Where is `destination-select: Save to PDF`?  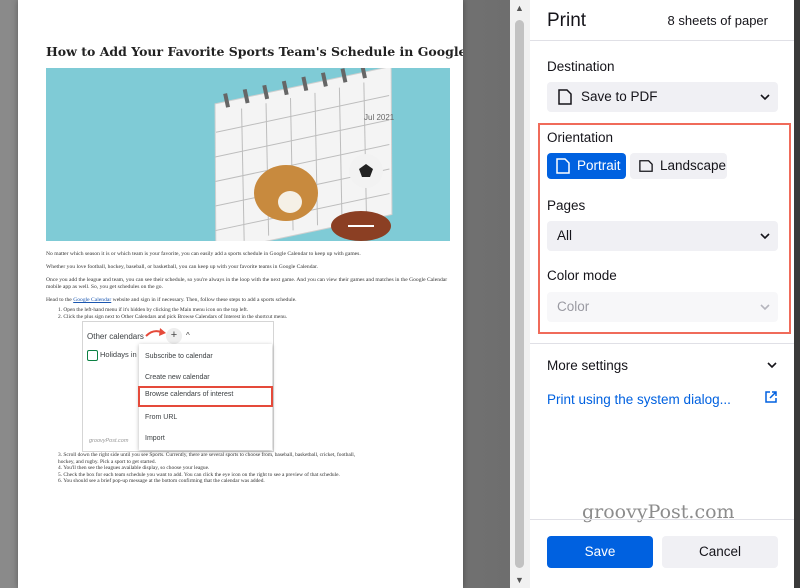
destination-select: Save to PDF is located at coordinates (662, 97).